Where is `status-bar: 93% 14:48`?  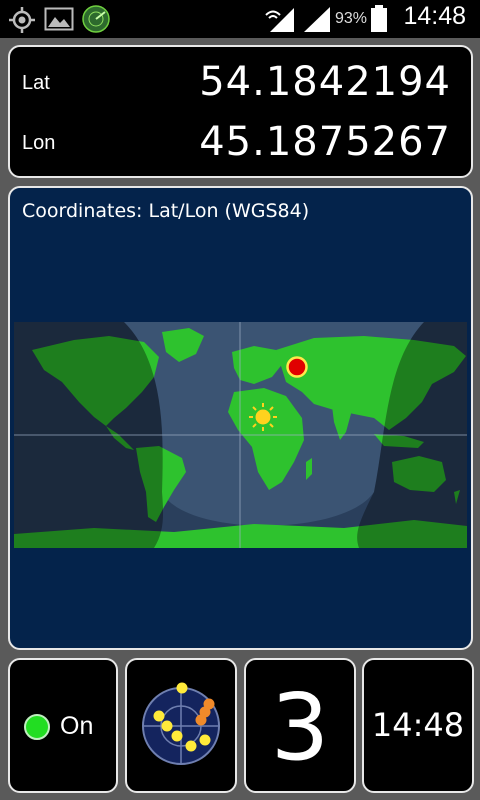 status-bar: 93% 14:48 is located at coordinates (240, 19).